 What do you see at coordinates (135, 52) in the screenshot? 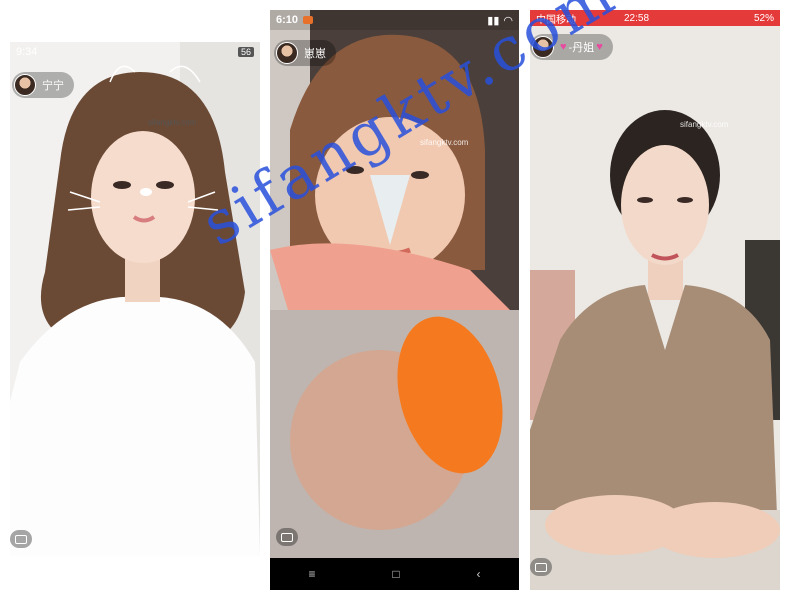
I see `status-bar: 9:34 56` at bounding box center [135, 52].